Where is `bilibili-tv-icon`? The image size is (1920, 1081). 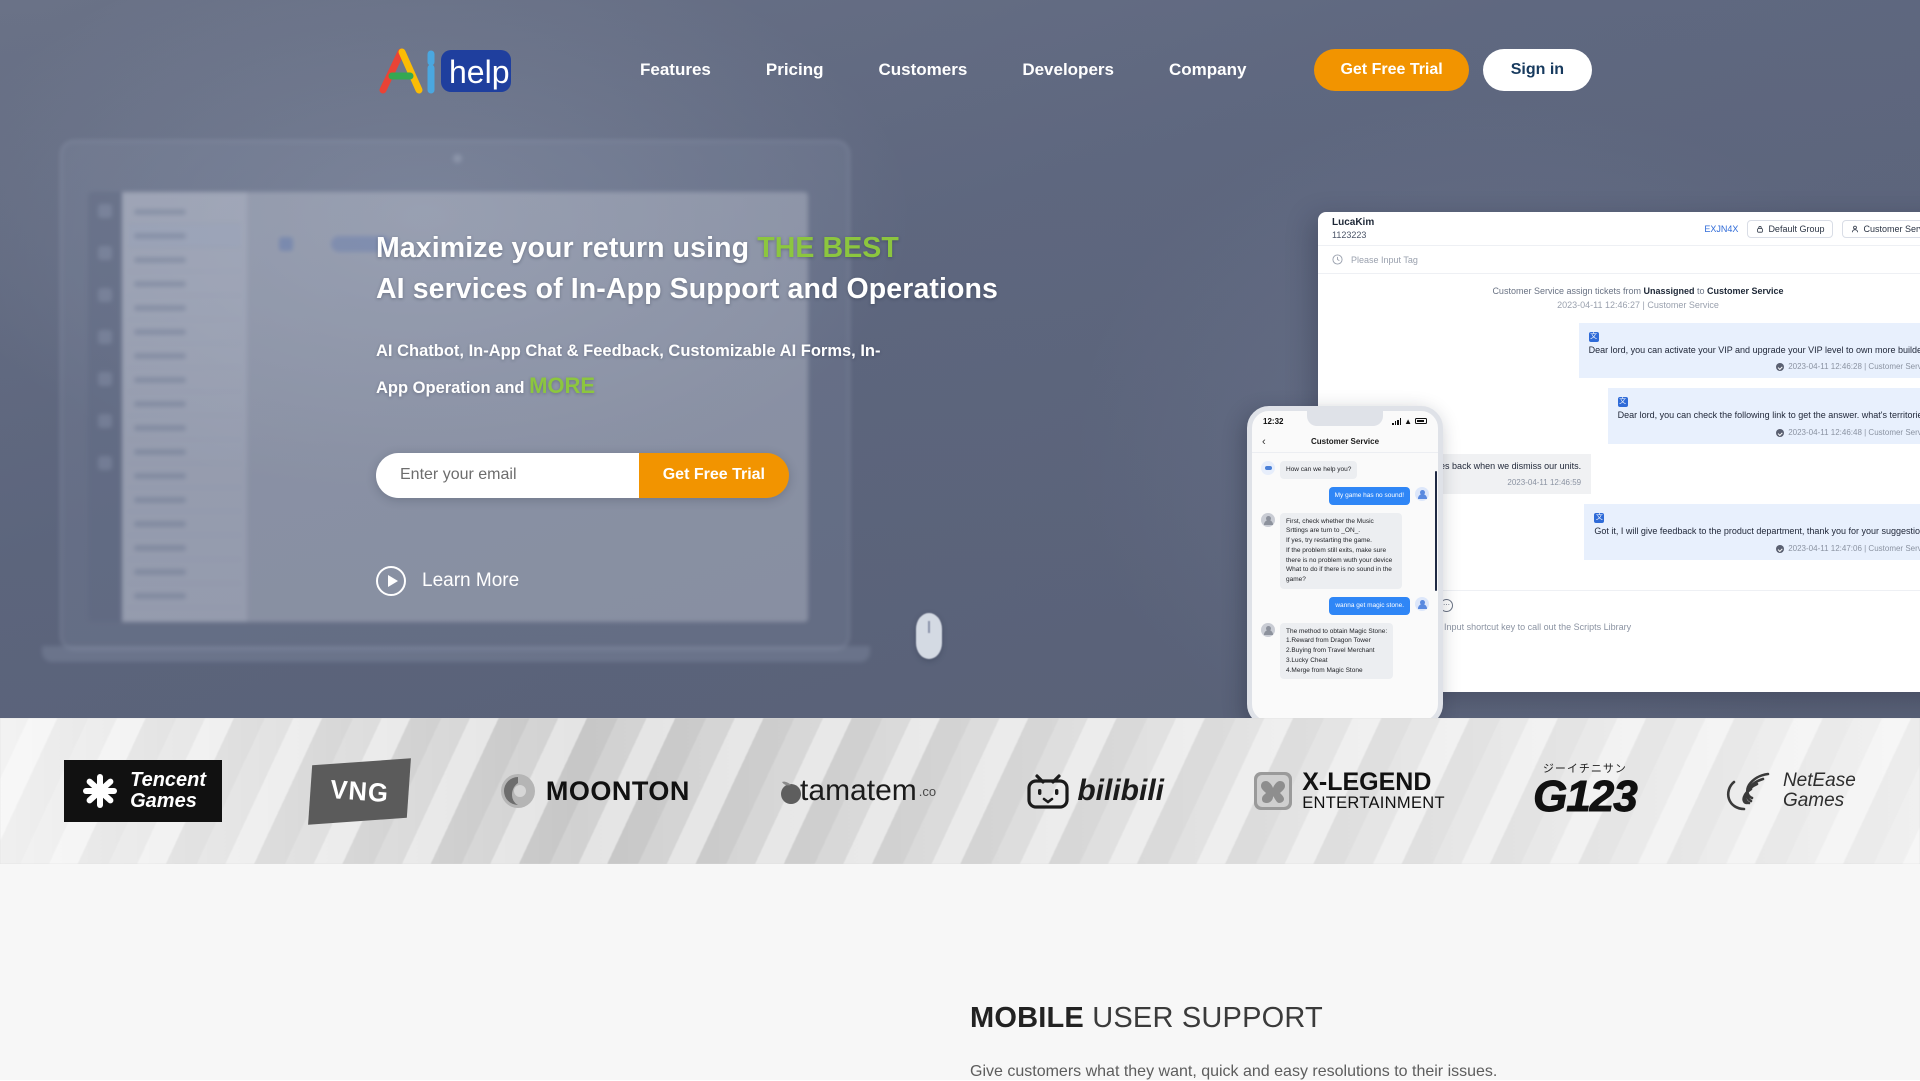
bilibili-tv-icon is located at coordinates (1048, 791).